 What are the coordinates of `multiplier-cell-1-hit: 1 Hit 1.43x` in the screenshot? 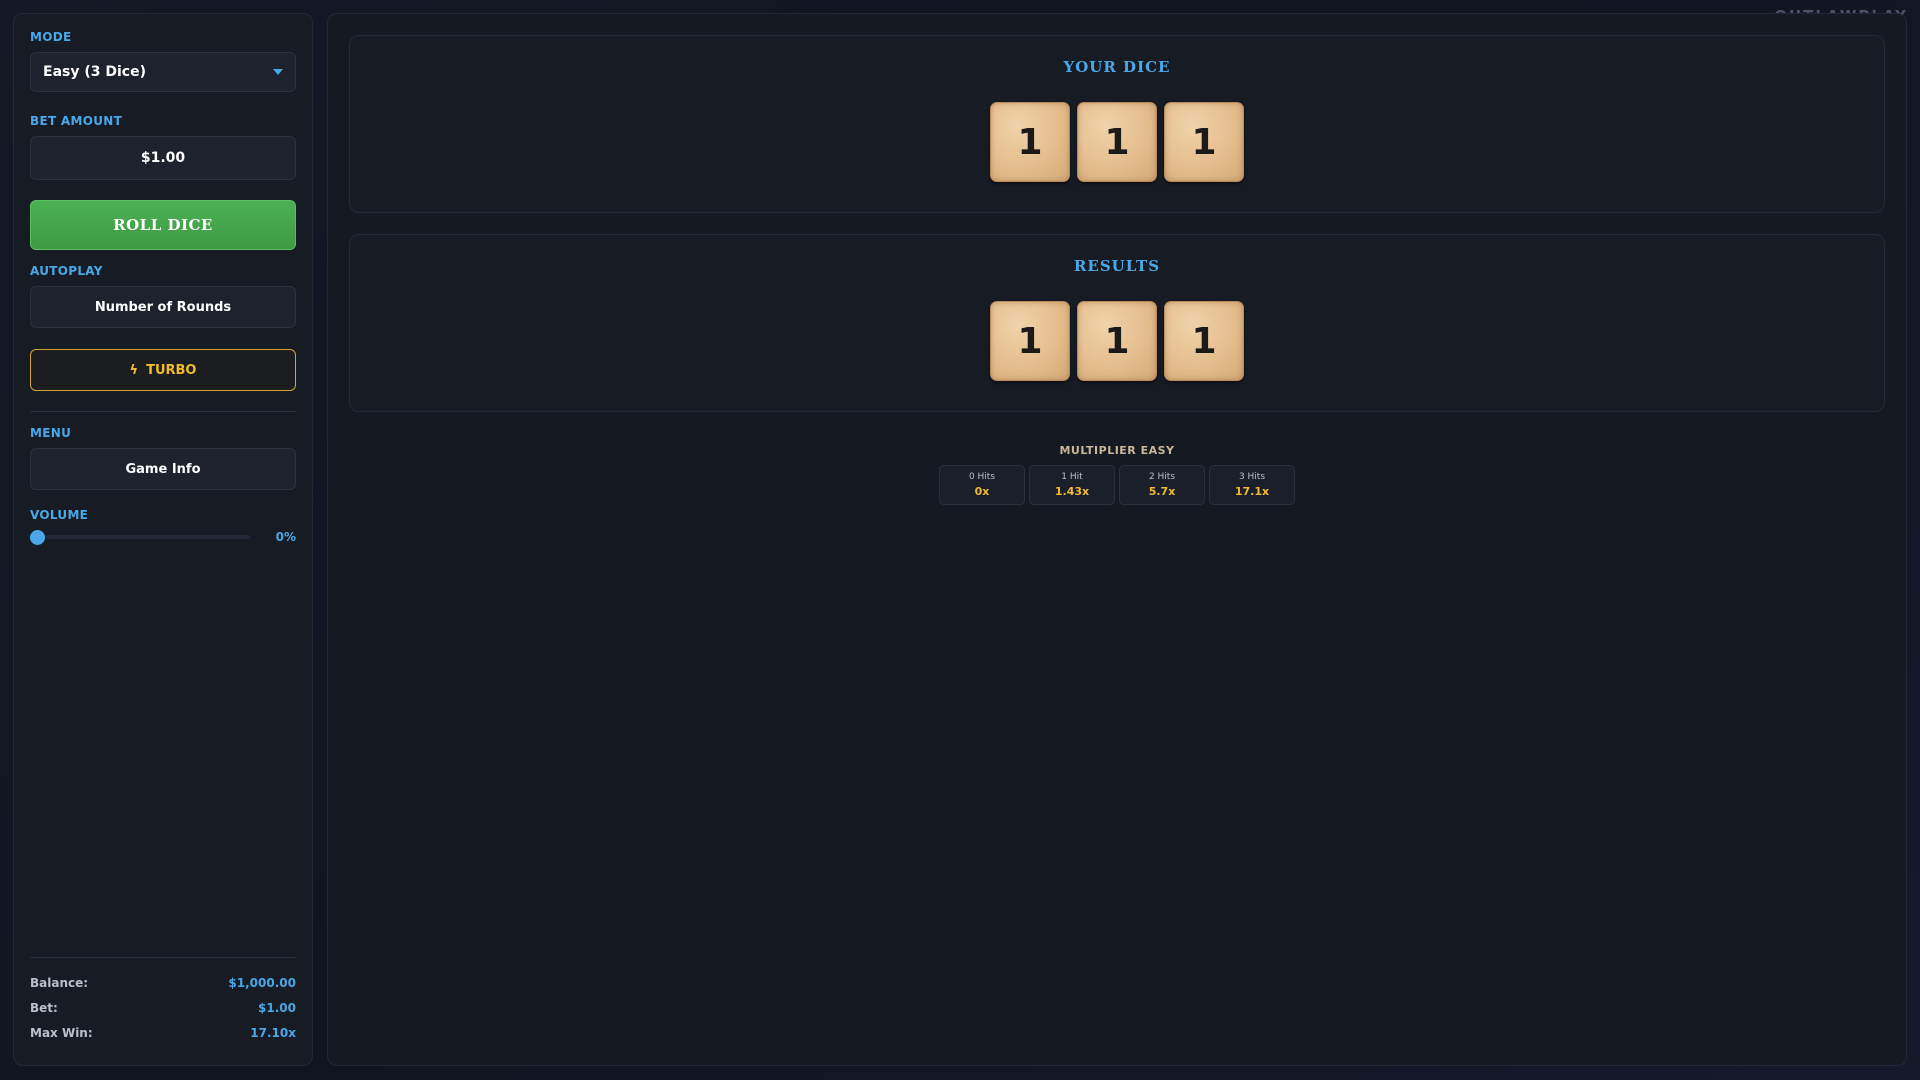 It's located at (1072, 485).